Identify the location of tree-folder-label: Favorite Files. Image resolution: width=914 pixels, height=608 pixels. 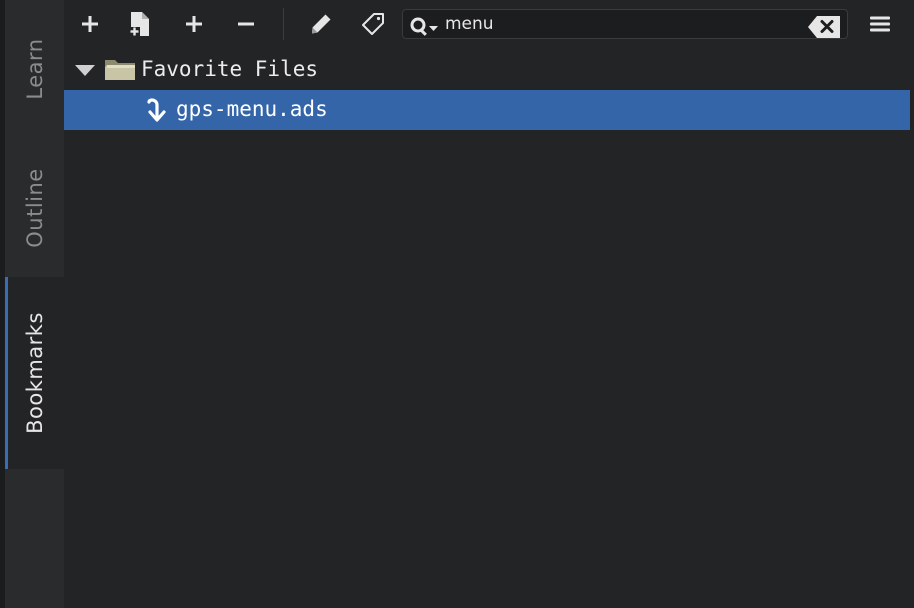
(230, 69).